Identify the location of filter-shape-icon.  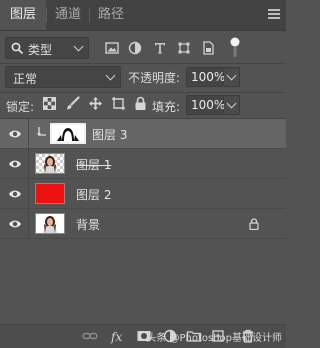
(184, 48).